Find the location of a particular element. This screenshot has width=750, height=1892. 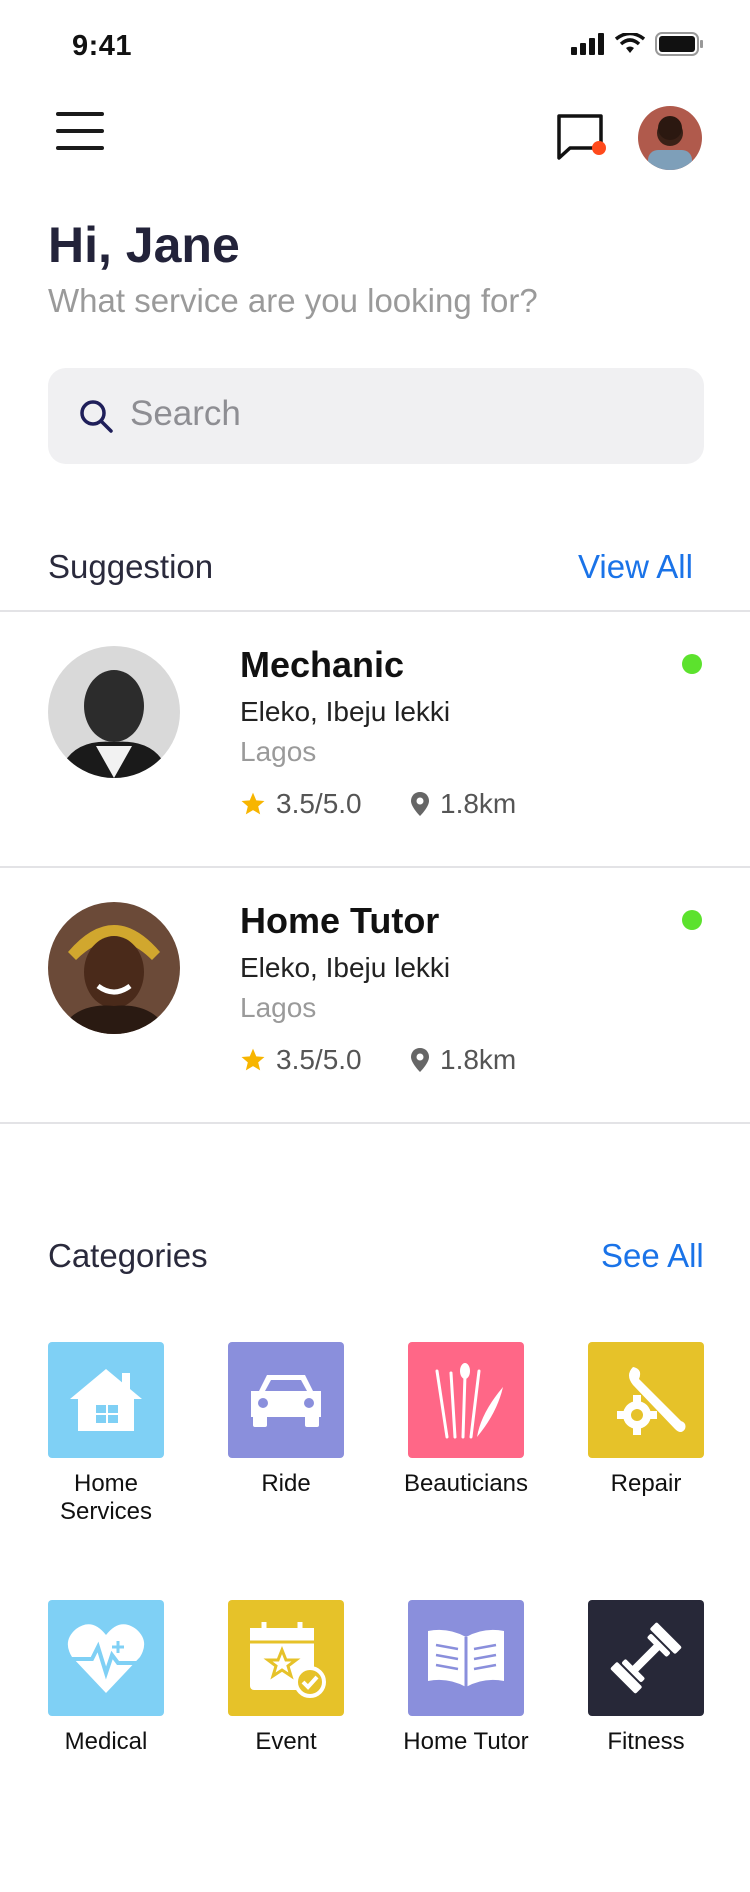

category-label: Medical is located at coordinates (106, 1741).